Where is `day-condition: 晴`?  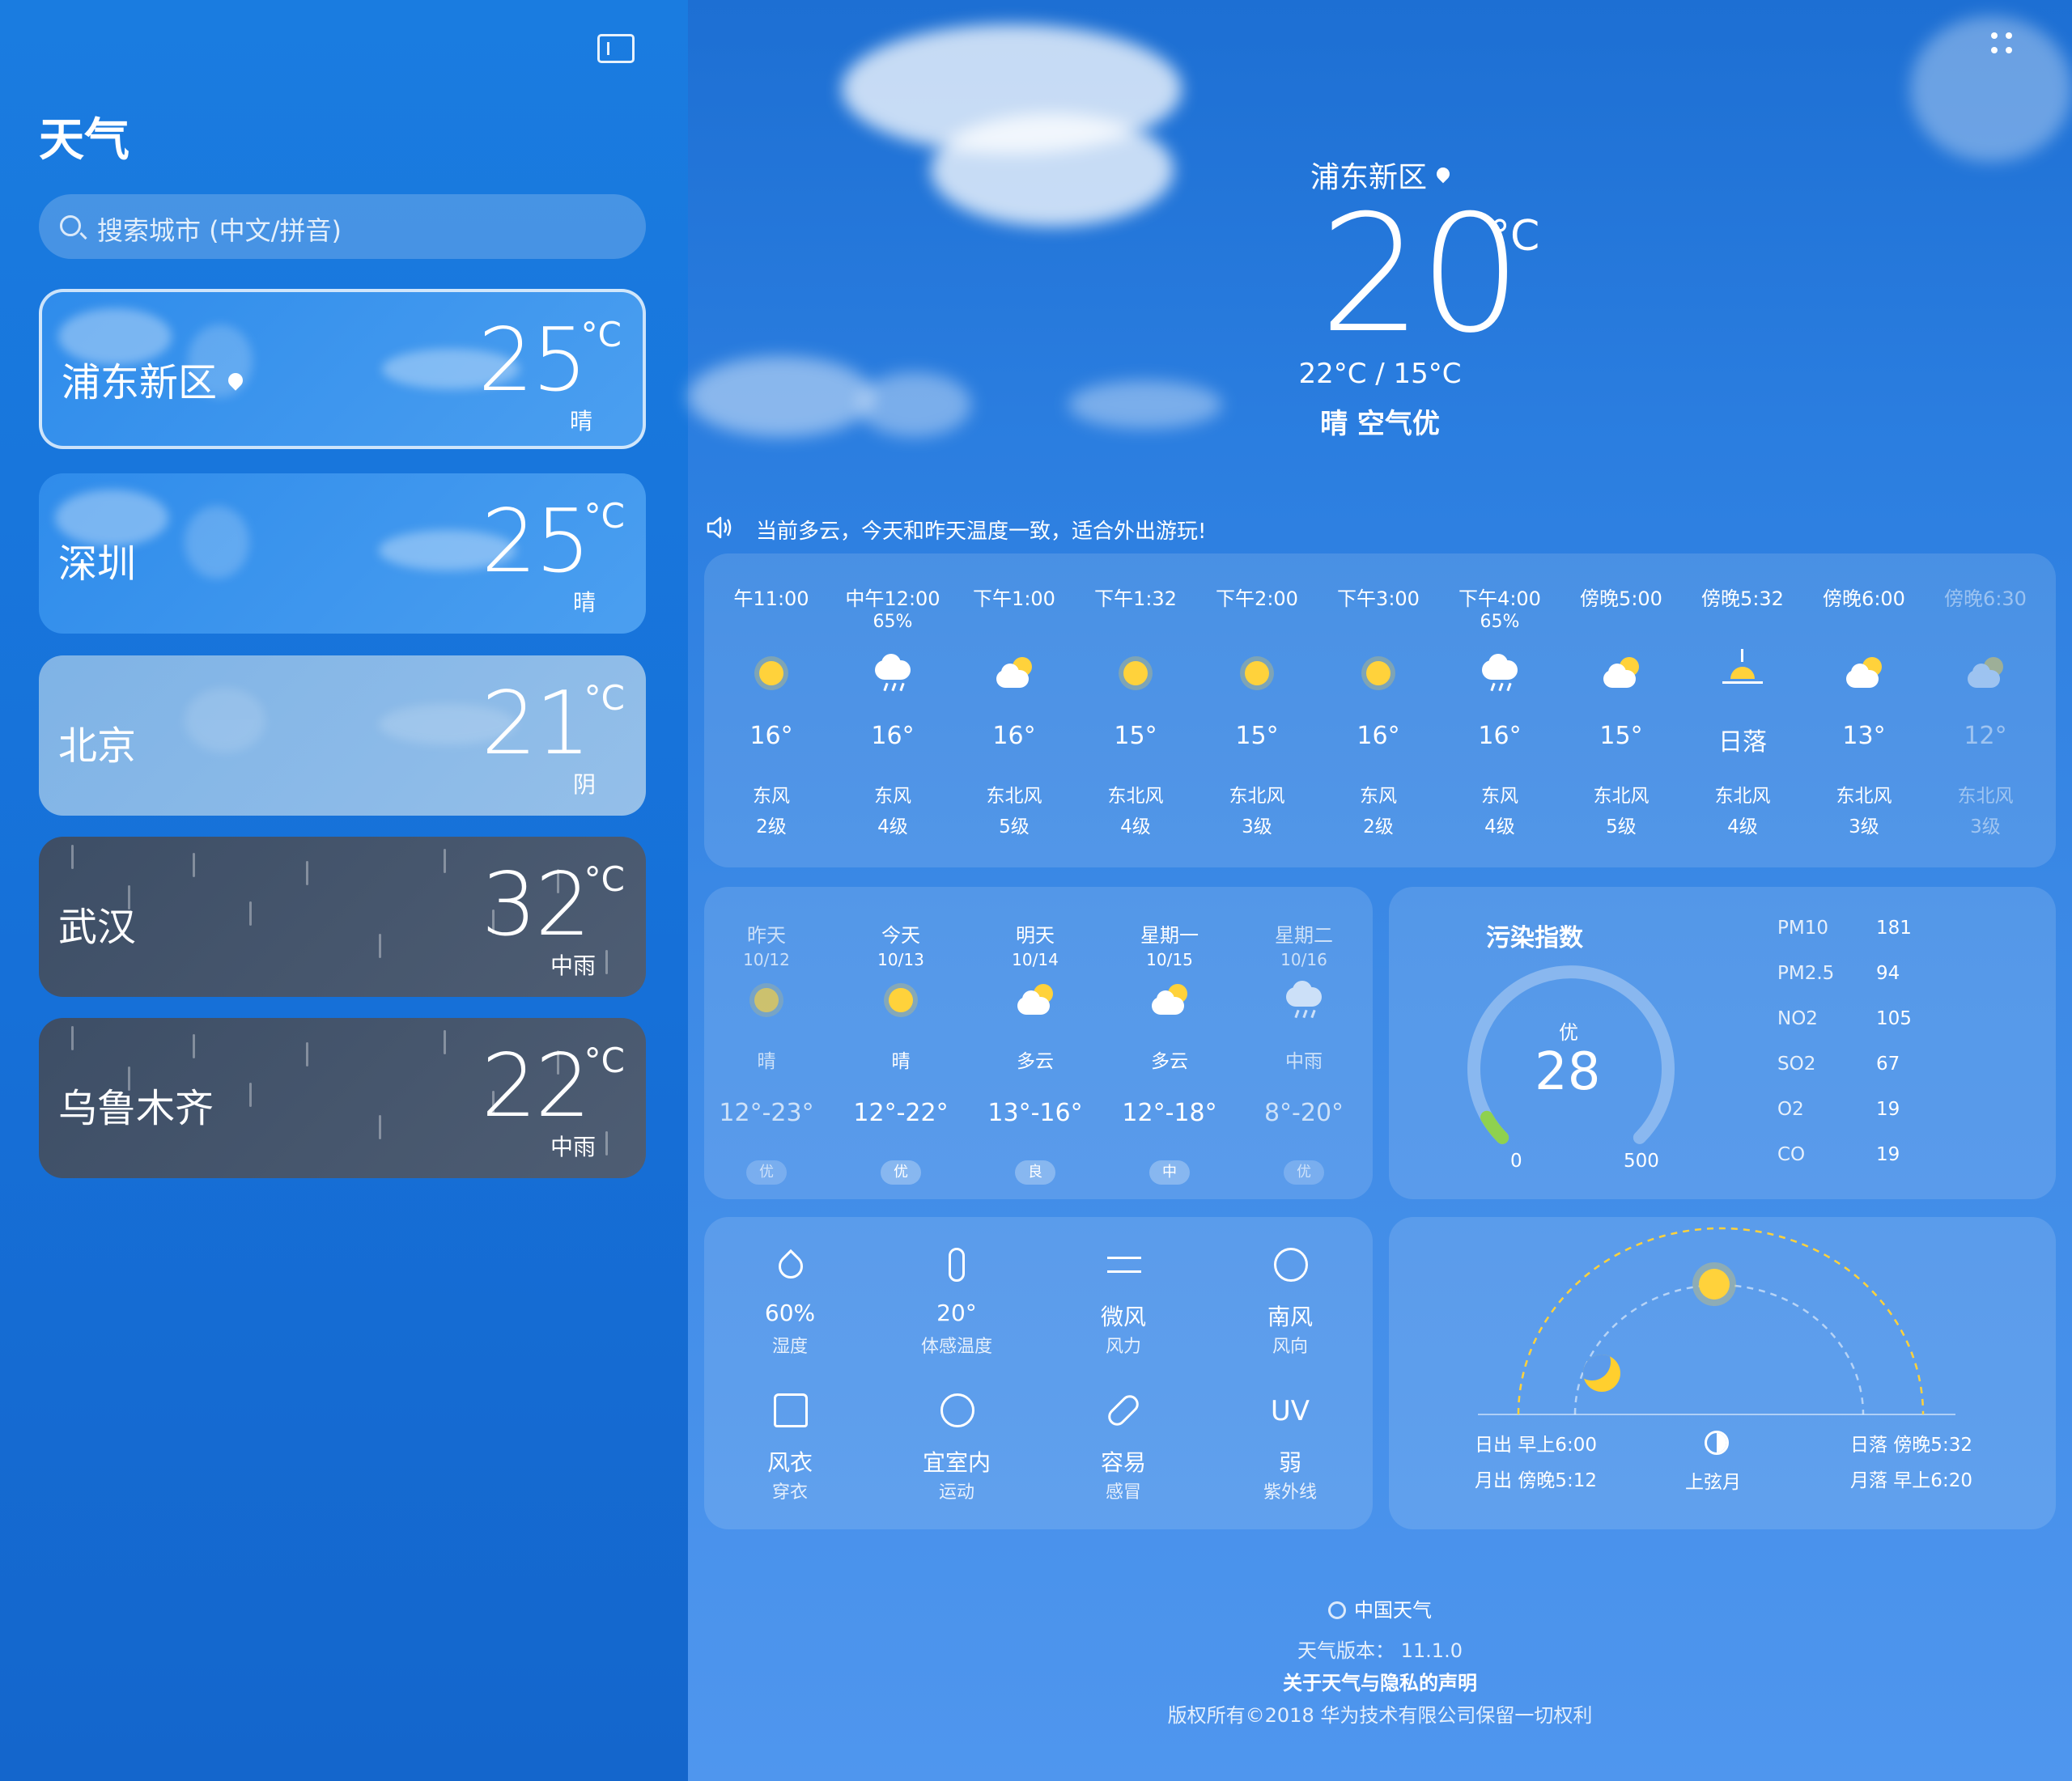
day-condition: 晴 is located at coordinates (901, 1061).